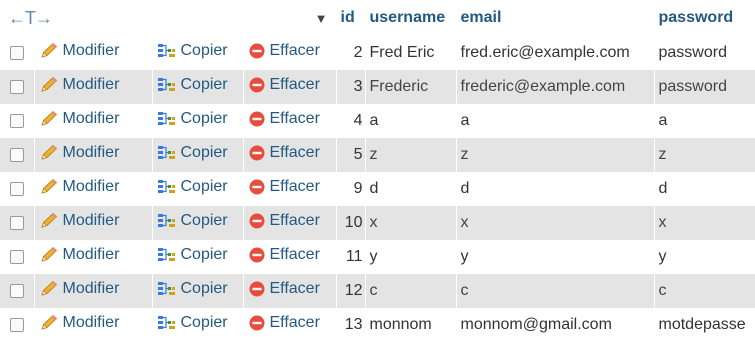  What do you see at coordinates (704, 223) in the screenshot?
I see `password-cell: x` at bounding box center [704, 223].